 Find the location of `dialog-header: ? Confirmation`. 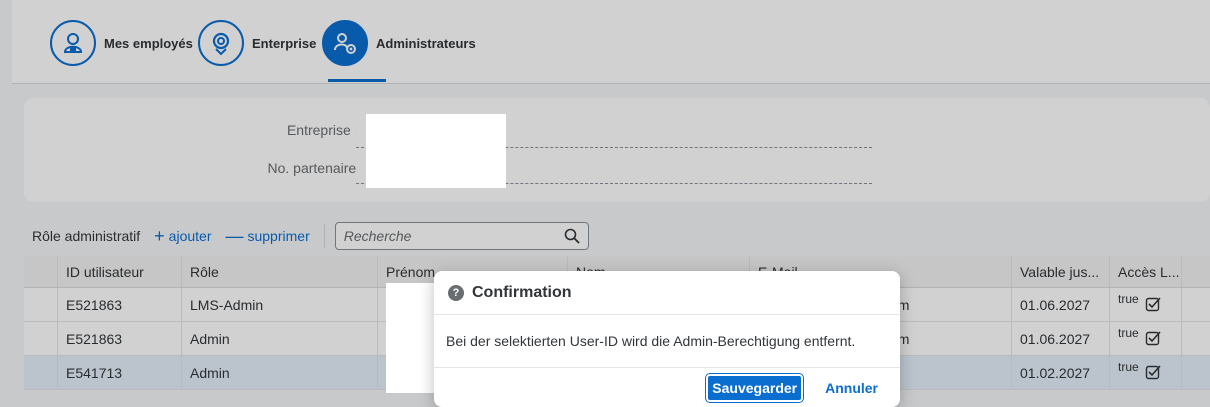

dialog-header: ? Confirmation is located at coordinates (667, 293).